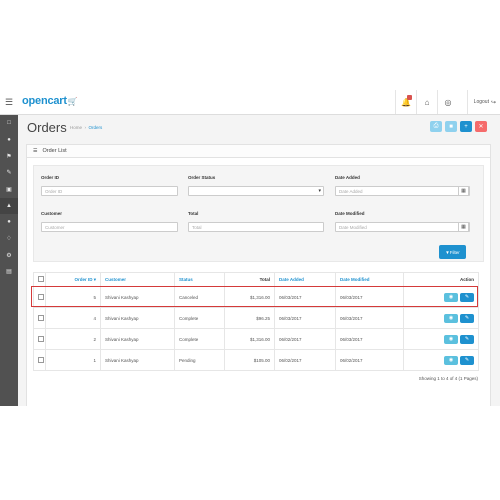 The image size is (500, 500). Describe the element at coordinates (35, 151) in the screenshot. I see `list-icon: ☰` at that location.